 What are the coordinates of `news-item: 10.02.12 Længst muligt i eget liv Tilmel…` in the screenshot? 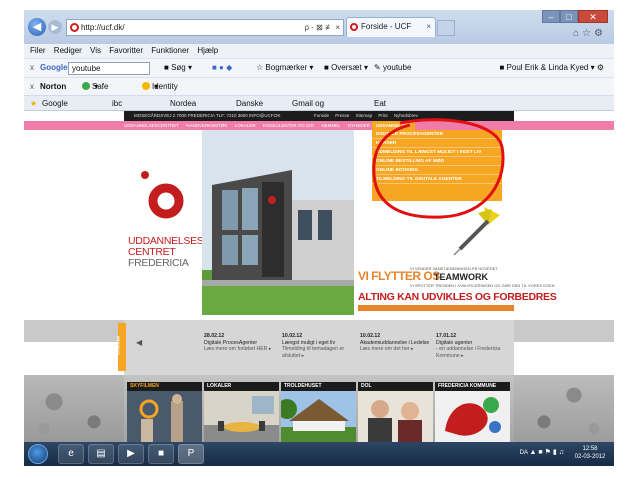 It's located at (317, 346).